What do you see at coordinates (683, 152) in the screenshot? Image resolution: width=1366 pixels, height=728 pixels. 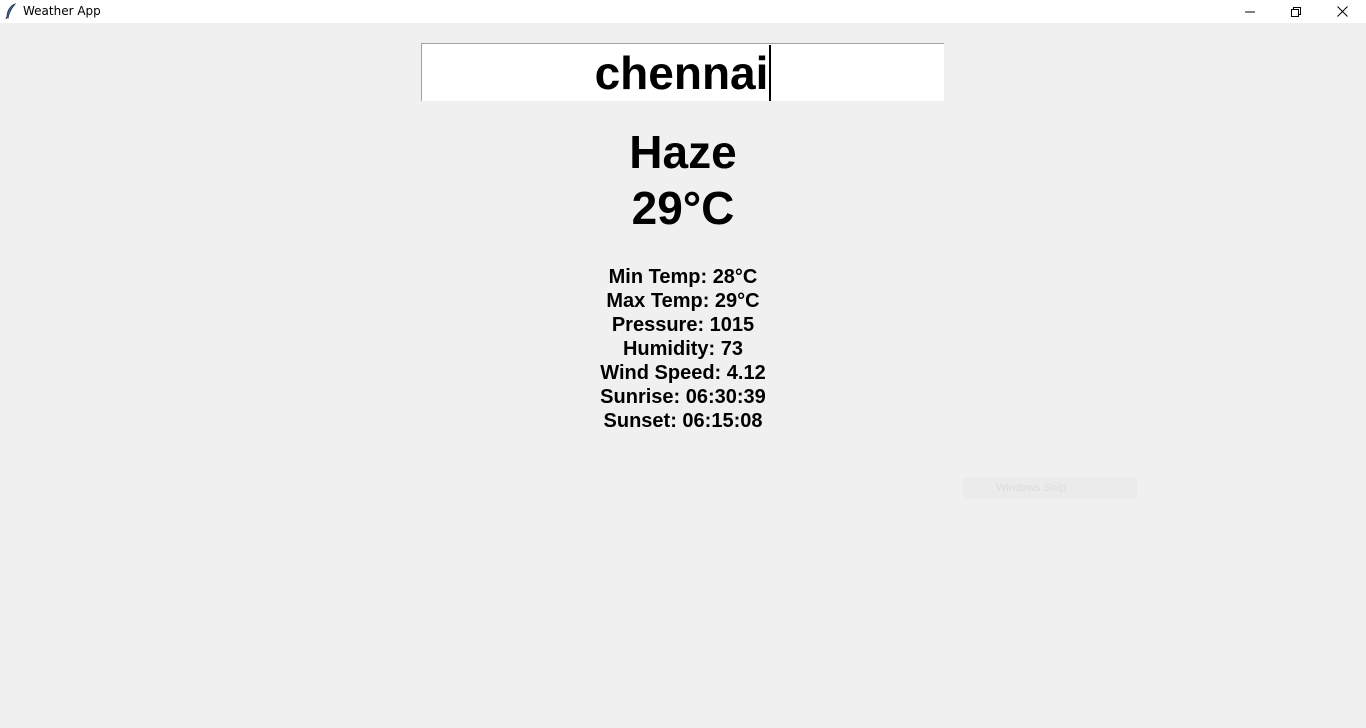 I see `weather-condition: Haze` at bounding box center [683, 152].